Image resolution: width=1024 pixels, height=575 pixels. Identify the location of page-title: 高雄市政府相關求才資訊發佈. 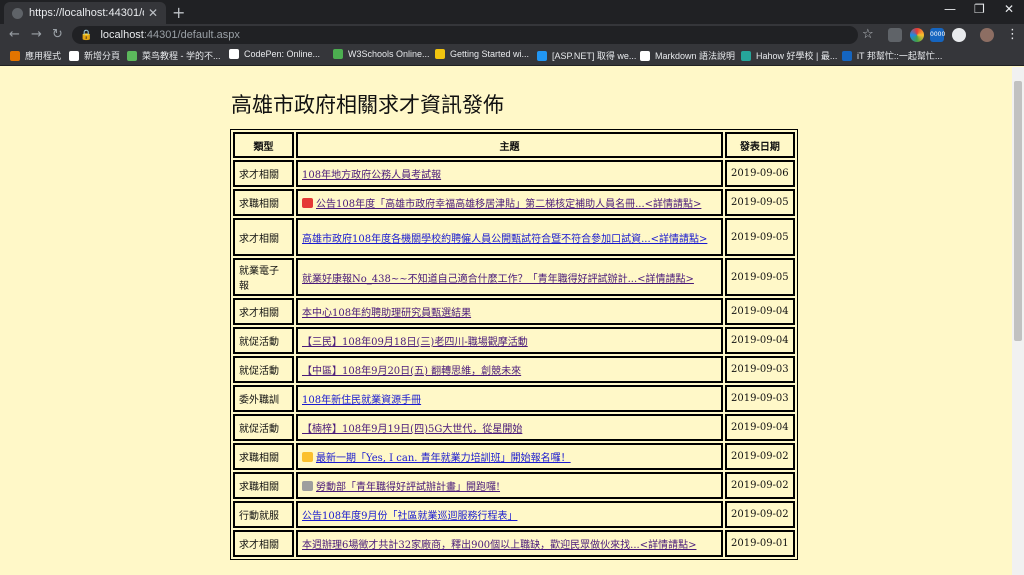
(367, 105).